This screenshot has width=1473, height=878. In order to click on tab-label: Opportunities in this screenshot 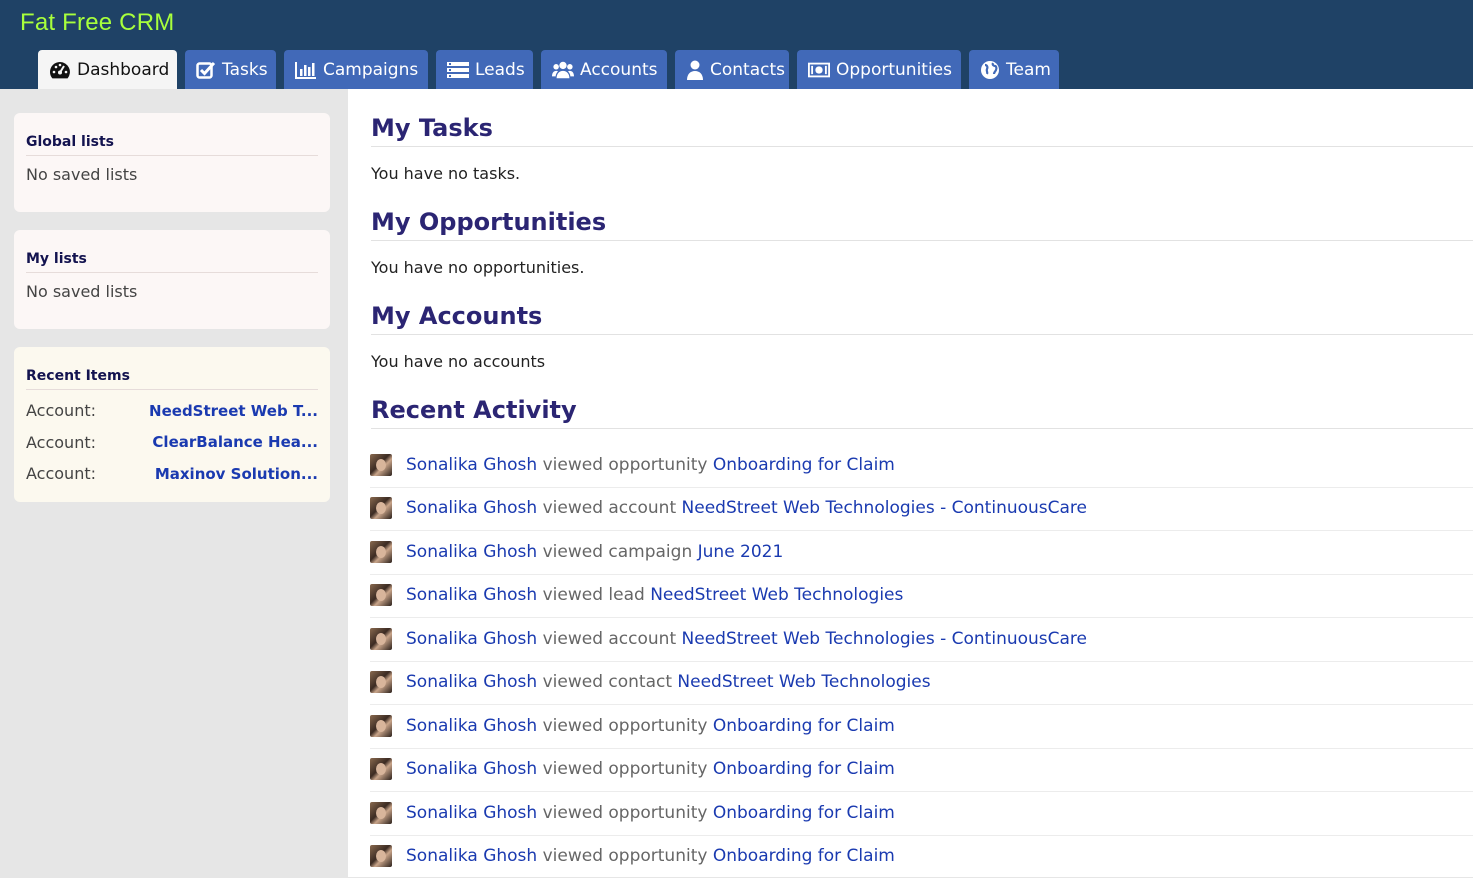, I will do `click(894, 70)`.